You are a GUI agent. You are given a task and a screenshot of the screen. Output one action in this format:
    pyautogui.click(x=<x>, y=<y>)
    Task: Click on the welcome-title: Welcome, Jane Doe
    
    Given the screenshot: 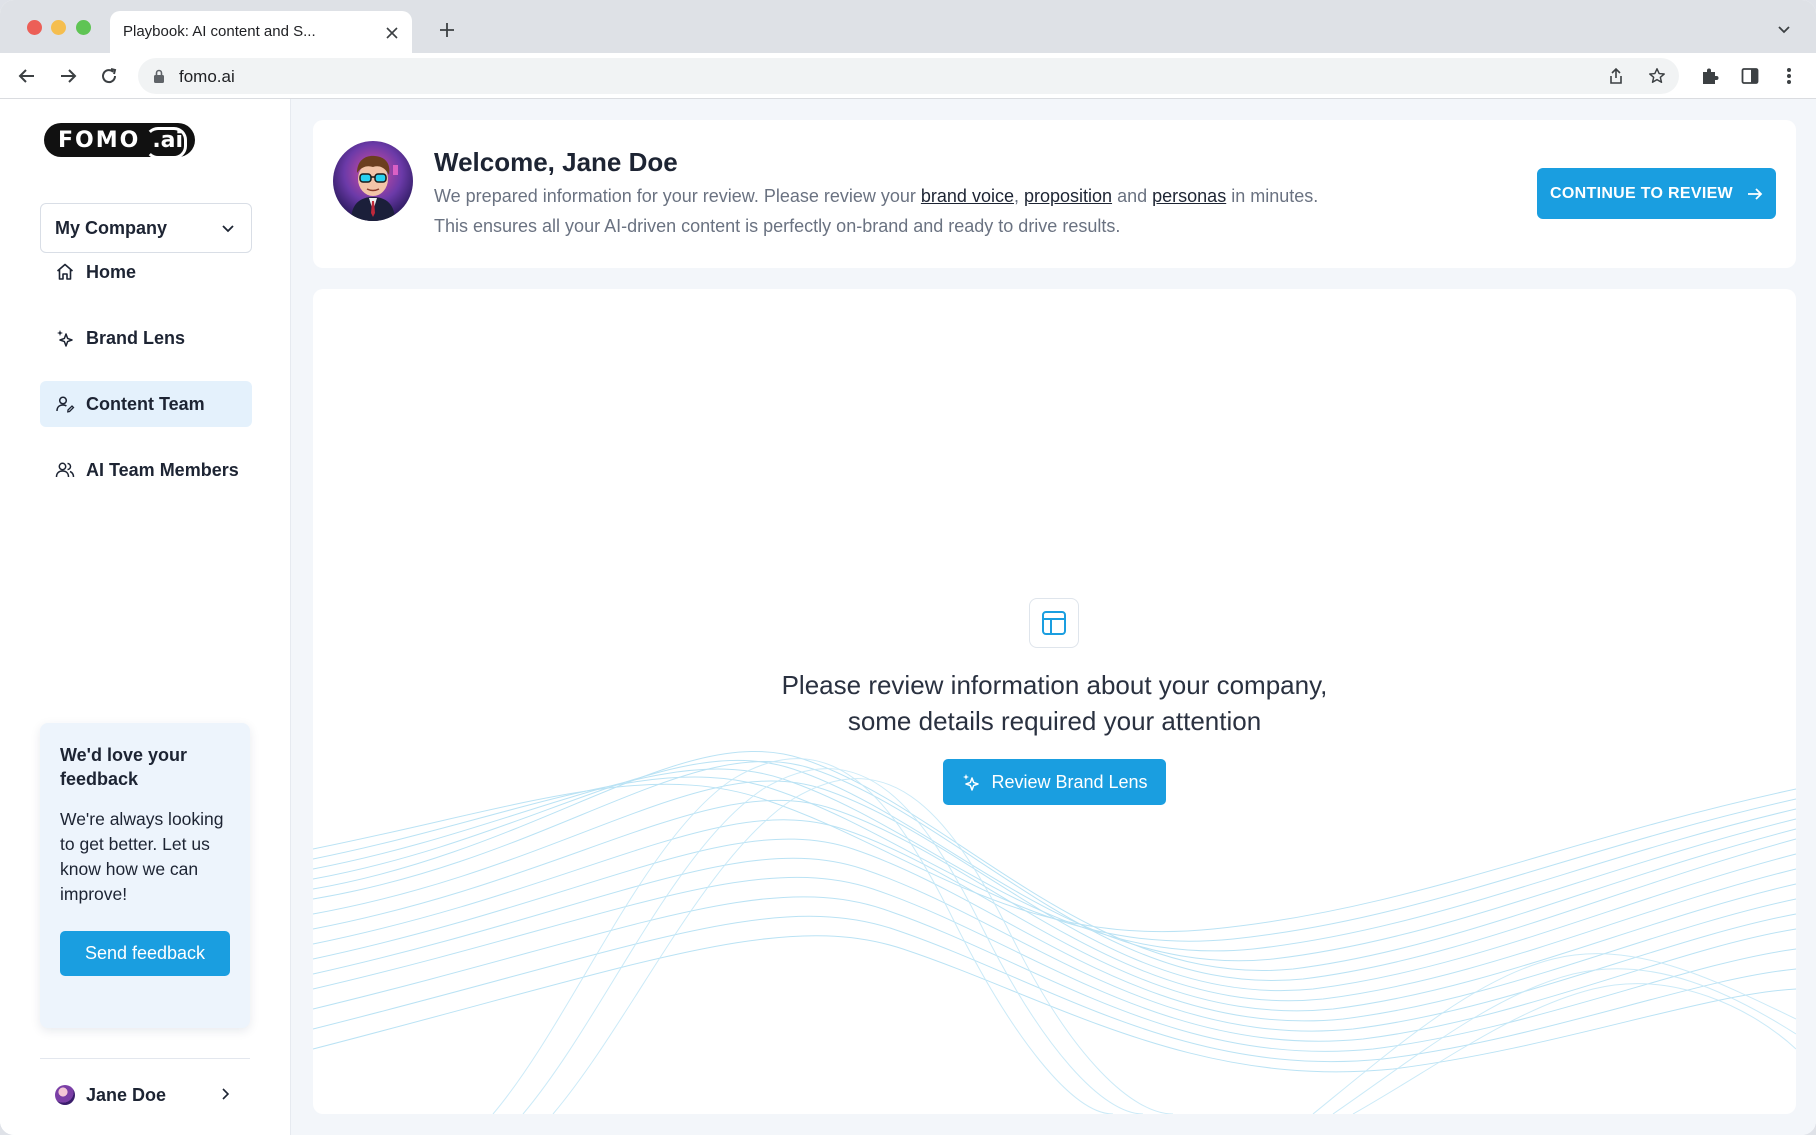 What is the action you would take?
    pyautogui.click(x=556, y=162)
    